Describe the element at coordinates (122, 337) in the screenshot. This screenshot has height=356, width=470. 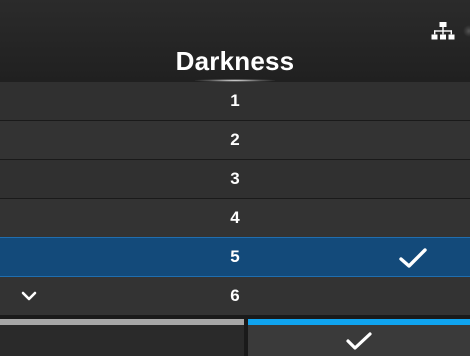
I see `back-button` at that location.